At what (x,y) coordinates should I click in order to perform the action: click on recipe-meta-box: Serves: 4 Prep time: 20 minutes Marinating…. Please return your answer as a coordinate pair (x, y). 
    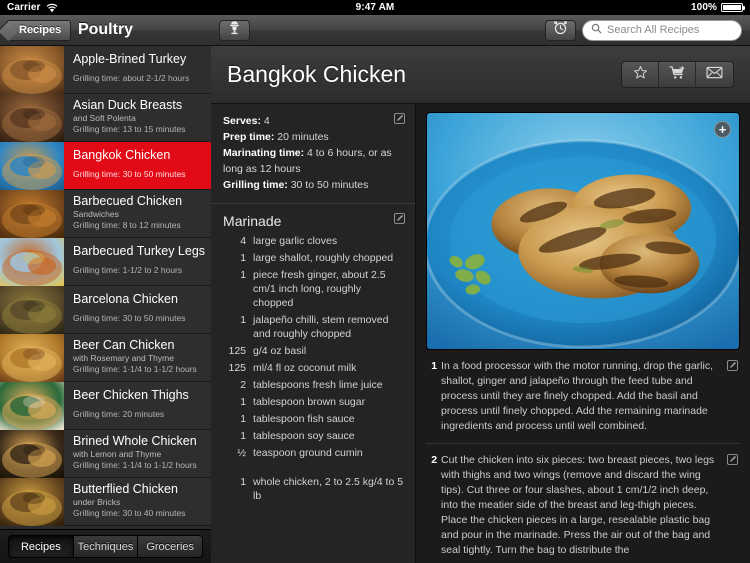
    Looking at the image, I should click on (313, 154).